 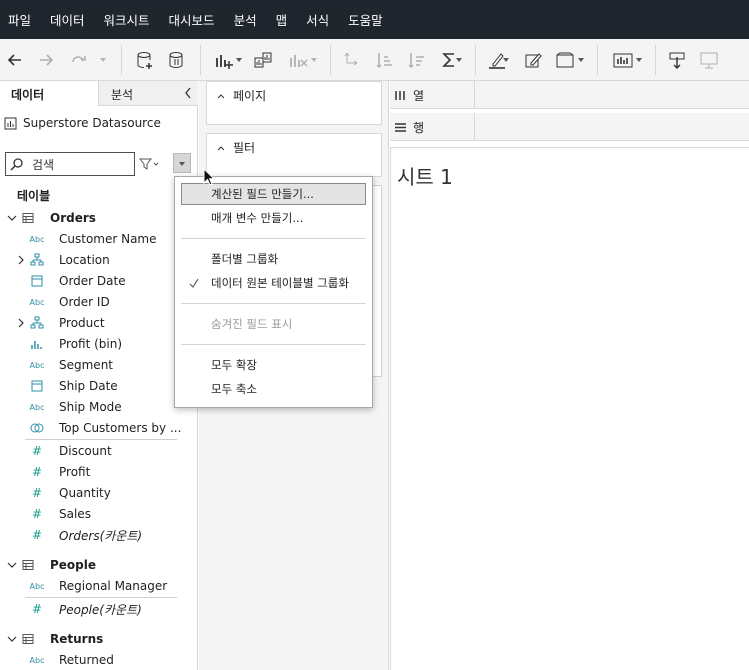 I want to click on sort-descending-icon, so click(x=417, y=60).